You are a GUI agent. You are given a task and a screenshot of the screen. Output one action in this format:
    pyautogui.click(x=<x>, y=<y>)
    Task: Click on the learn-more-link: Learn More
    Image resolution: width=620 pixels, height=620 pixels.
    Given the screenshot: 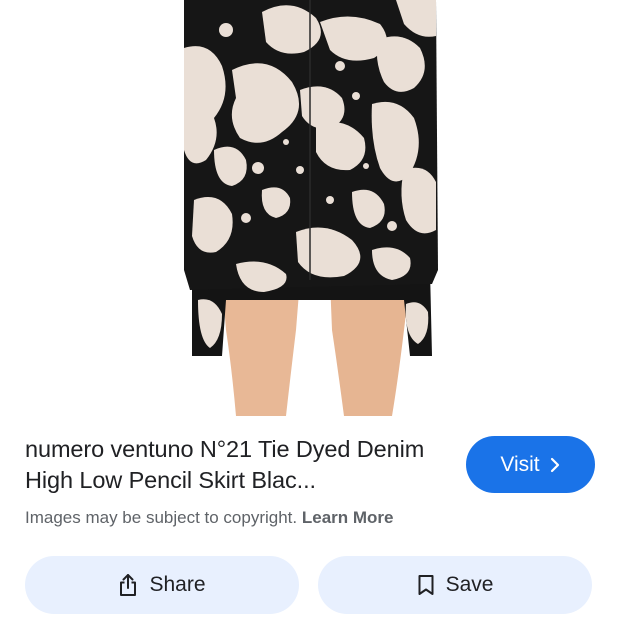 What is the action you would take?
    pyautogui.click(x=348, y=517)
    